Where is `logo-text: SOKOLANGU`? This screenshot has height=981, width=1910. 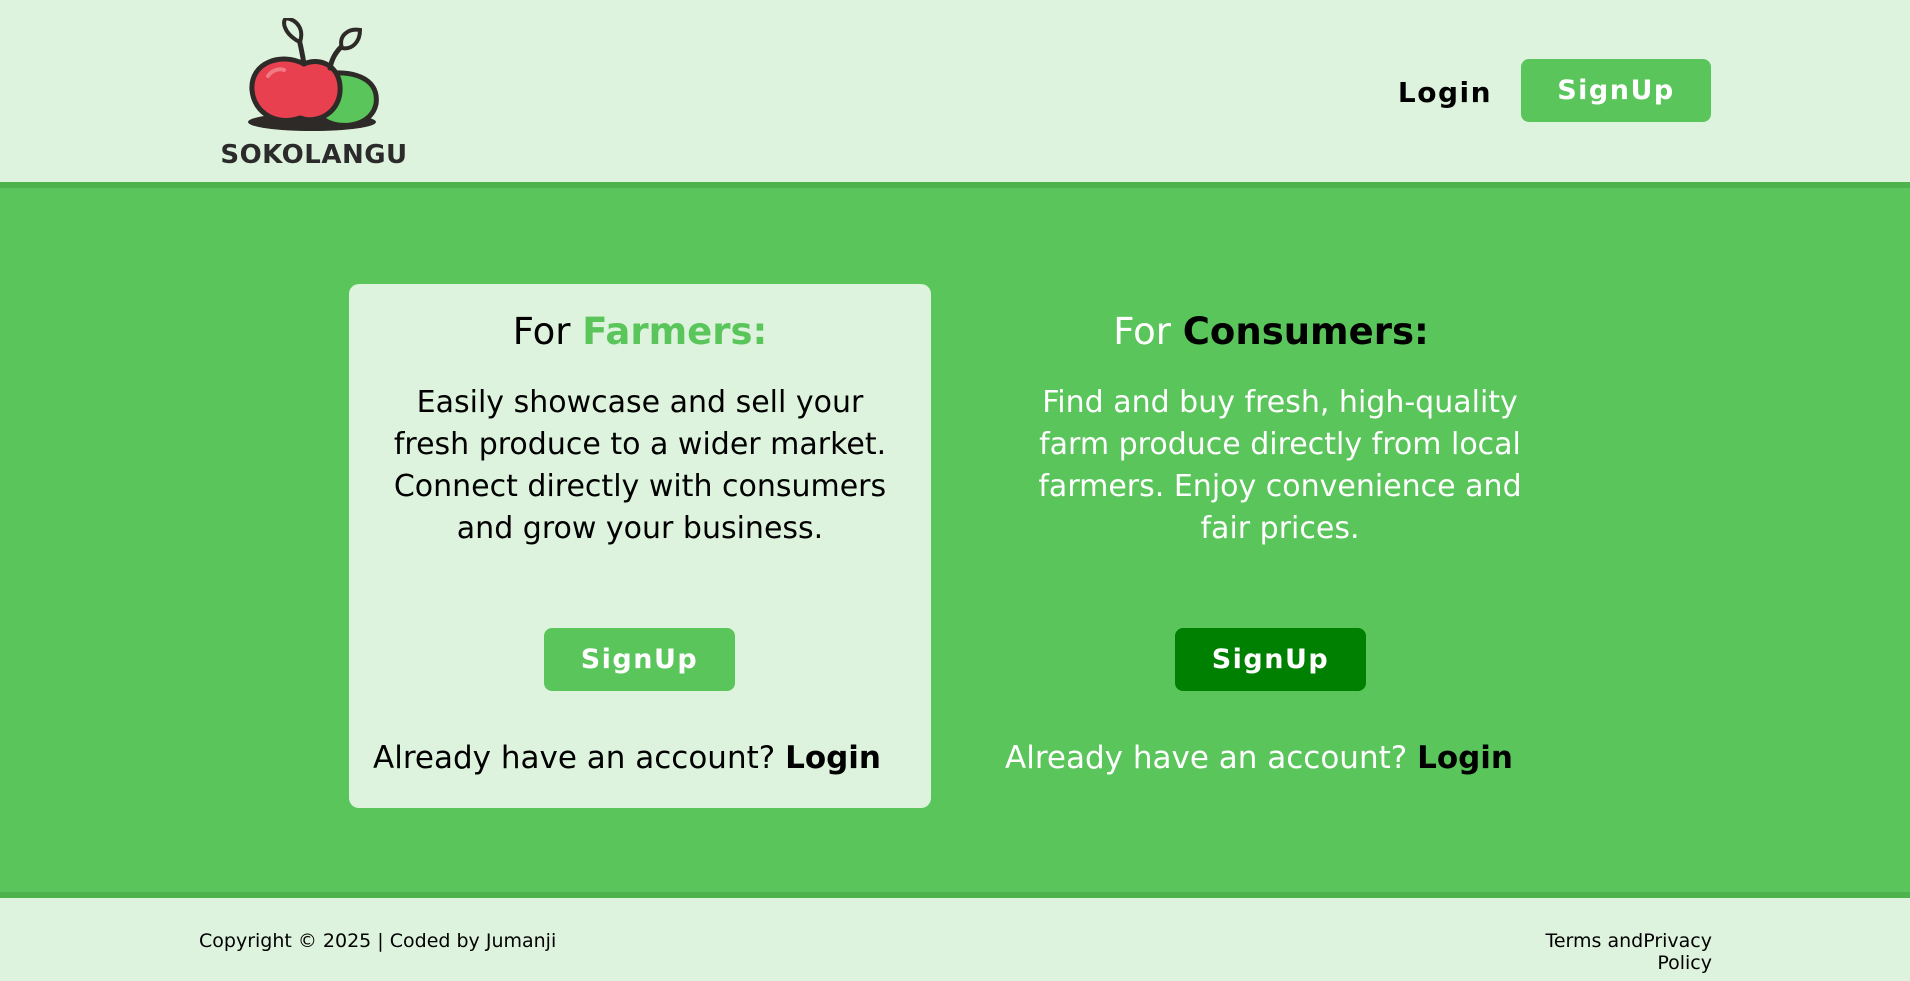
logo-text: SOKOLANGU is located at coordinates (314, 155).